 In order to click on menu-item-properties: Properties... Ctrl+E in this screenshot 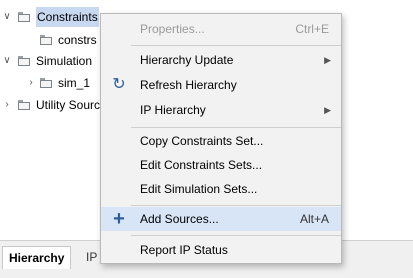, I will do `click(221, 29)`.